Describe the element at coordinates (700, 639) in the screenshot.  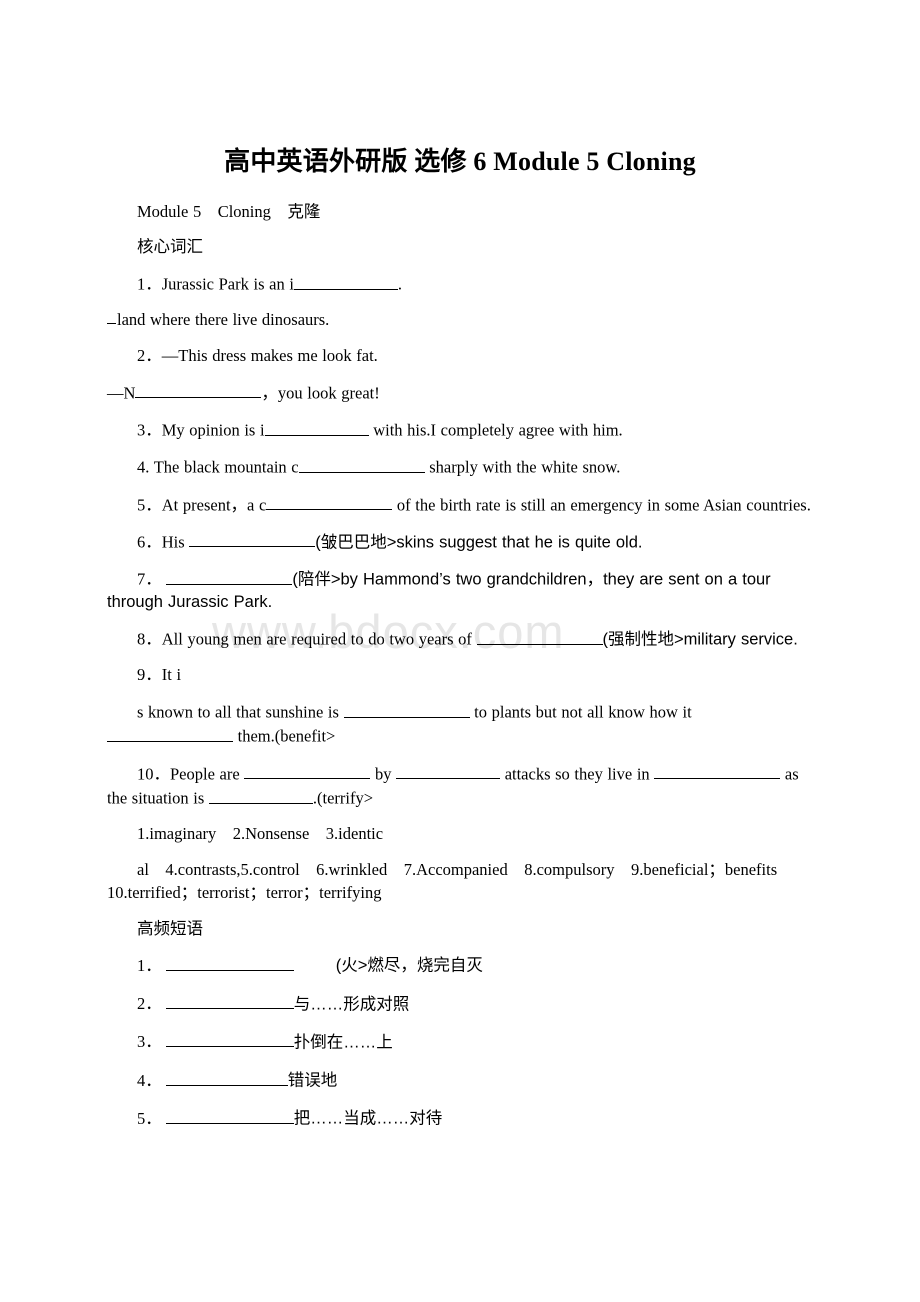
I see `question-8-suffix: (强制性地>military service.` at that location.